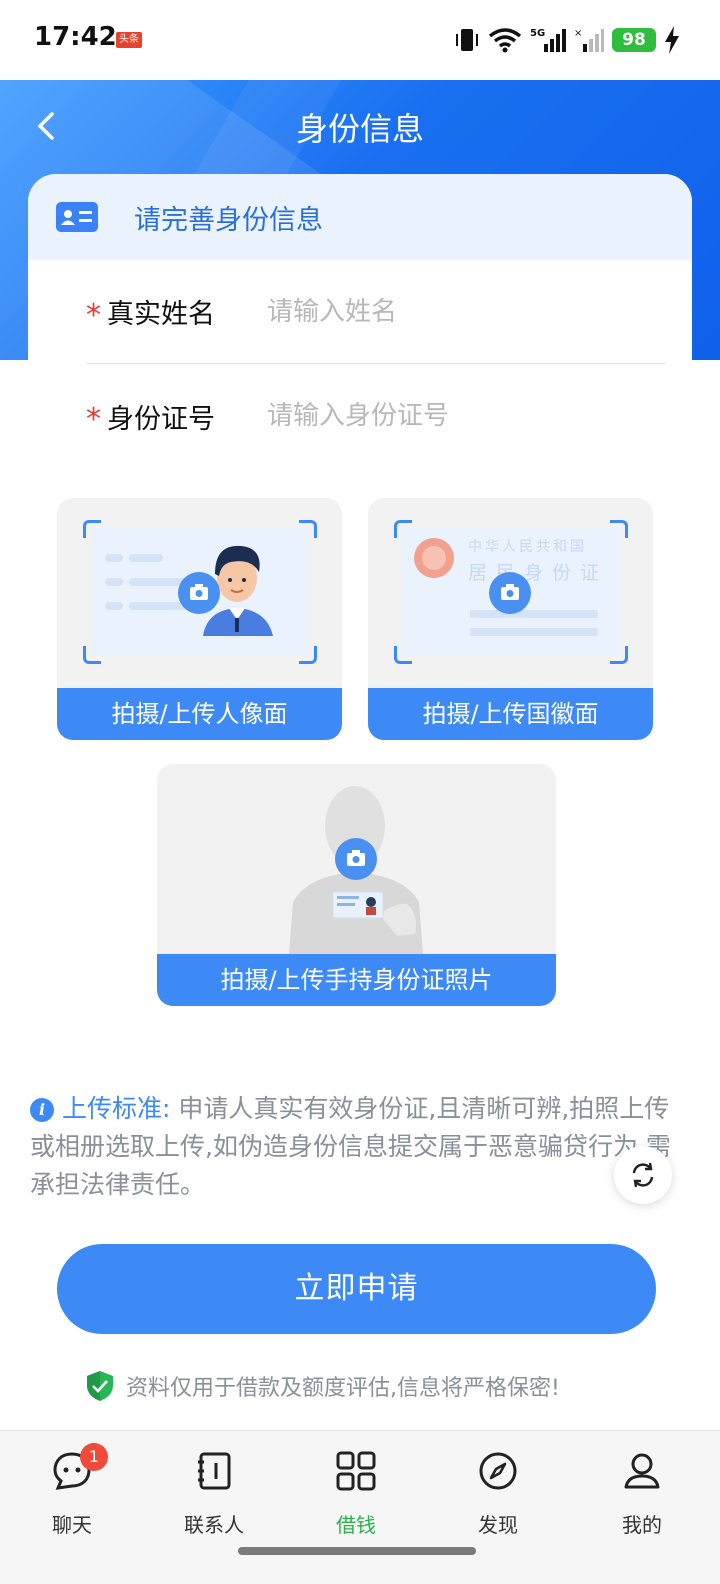 Image resolution: width=720 pixels, height=1584 pixels. Describe the element at coordinates (359, 129) in the screenshot. I see `page-title: 身份信息` at that location.